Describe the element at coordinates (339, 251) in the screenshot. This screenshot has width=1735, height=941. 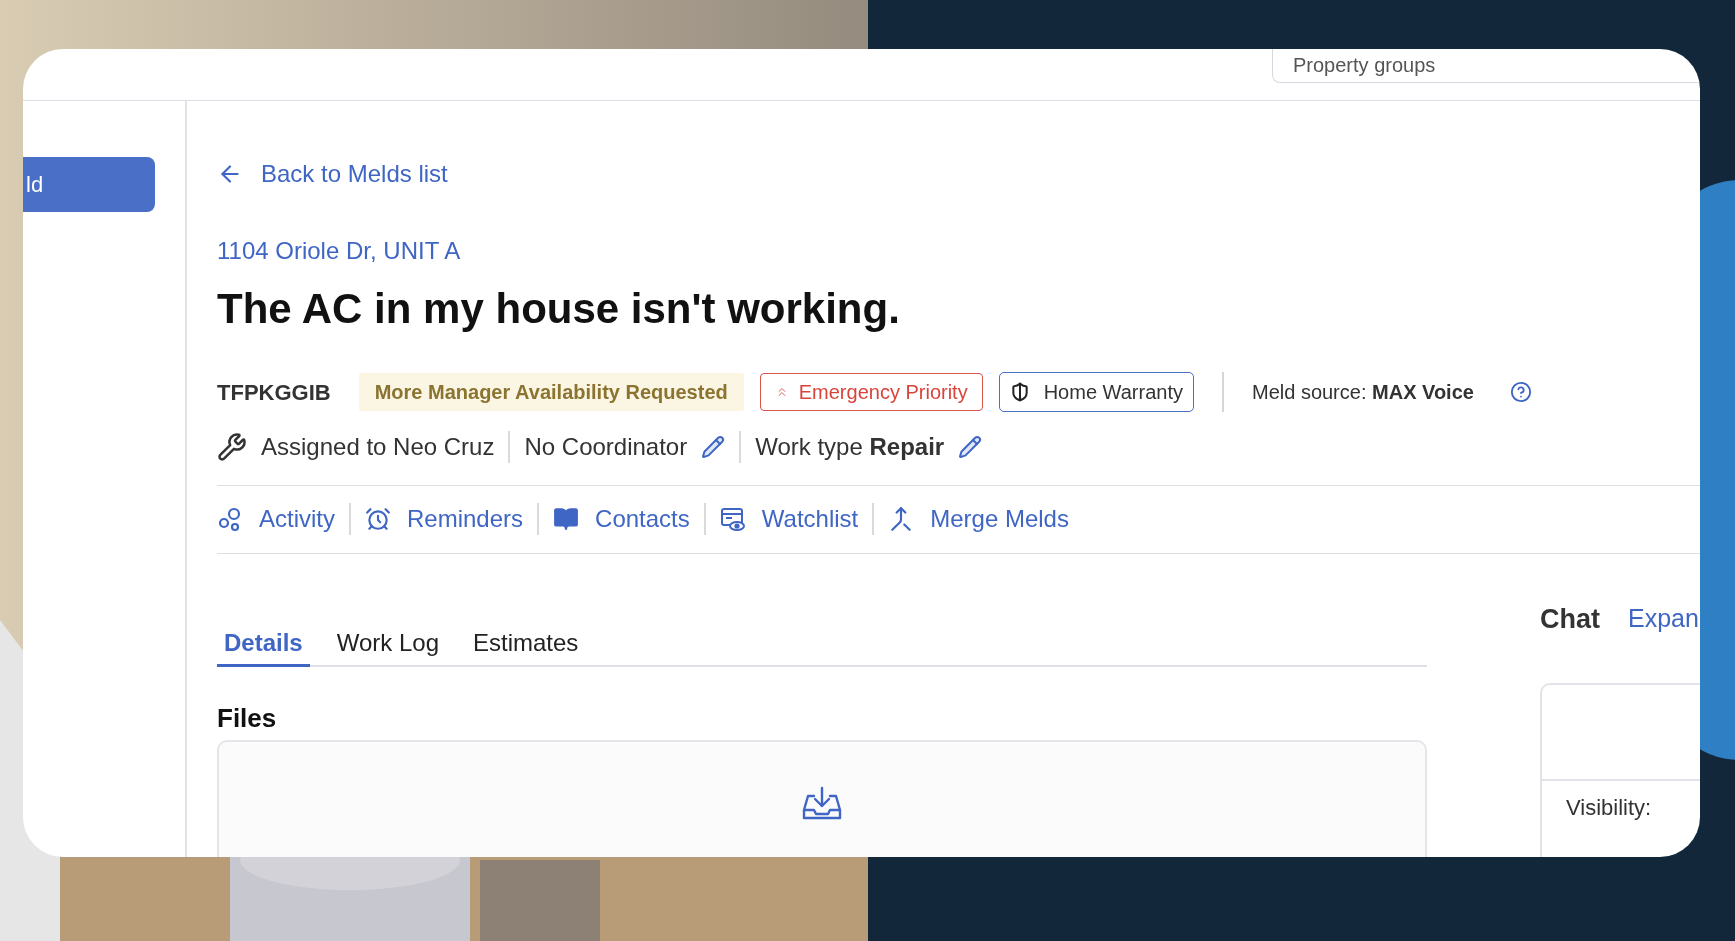
I see `address-link: 1104 Oriole Dr, UNIT A` at that location.